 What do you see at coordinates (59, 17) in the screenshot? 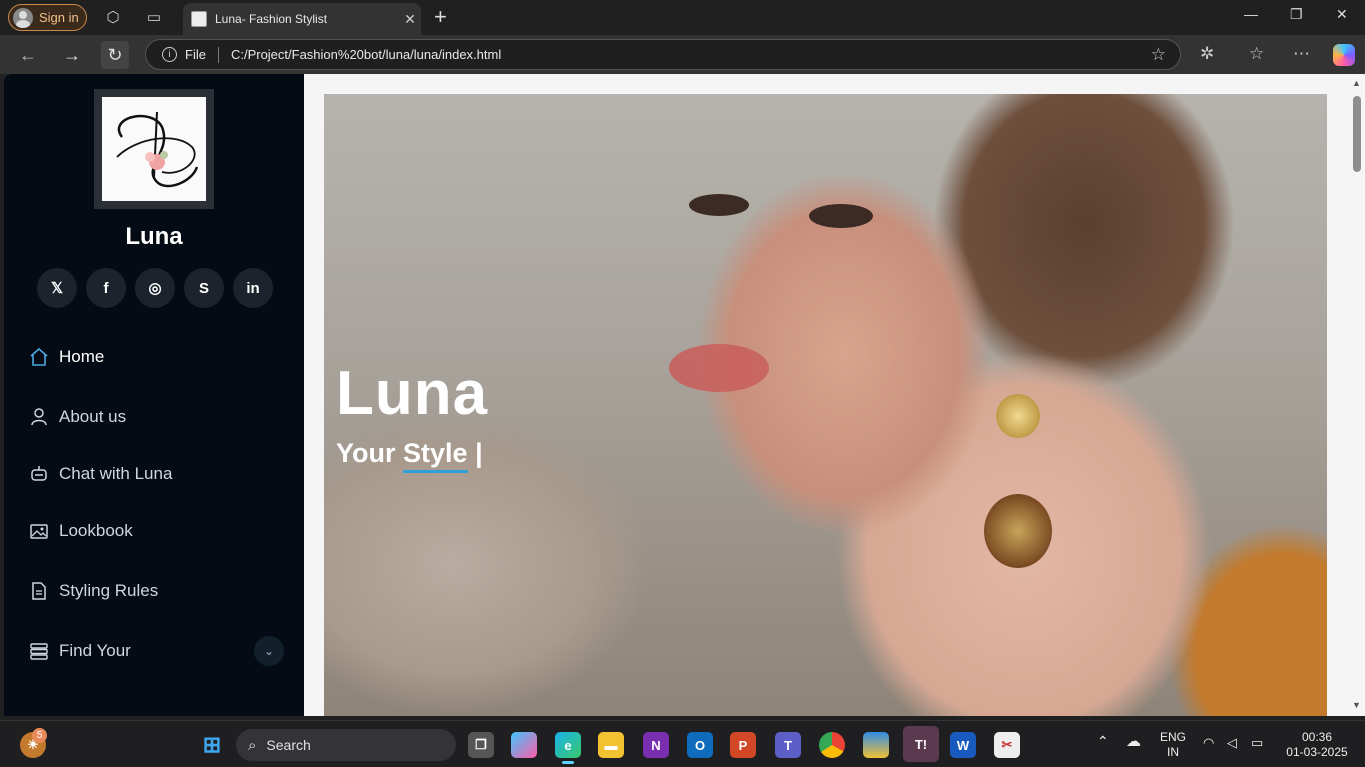
I see `sign-in-label: Sign in` at bounding box center [59, 17].